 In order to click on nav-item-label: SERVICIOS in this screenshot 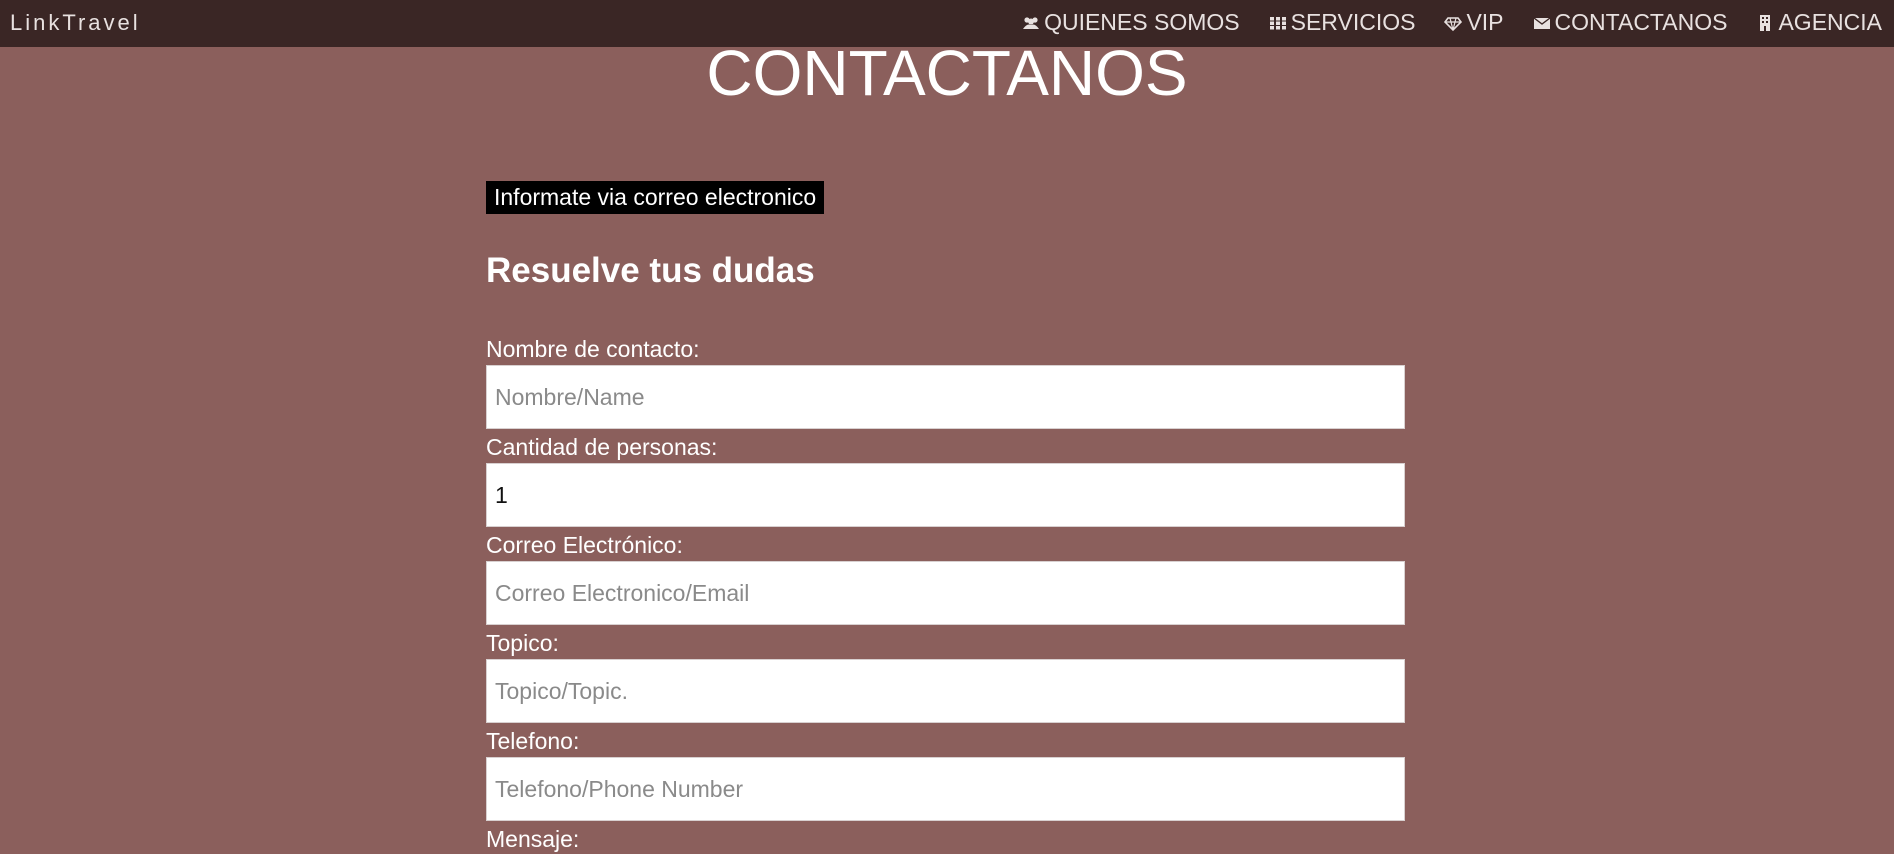, I will do `click(1353, 22)`.